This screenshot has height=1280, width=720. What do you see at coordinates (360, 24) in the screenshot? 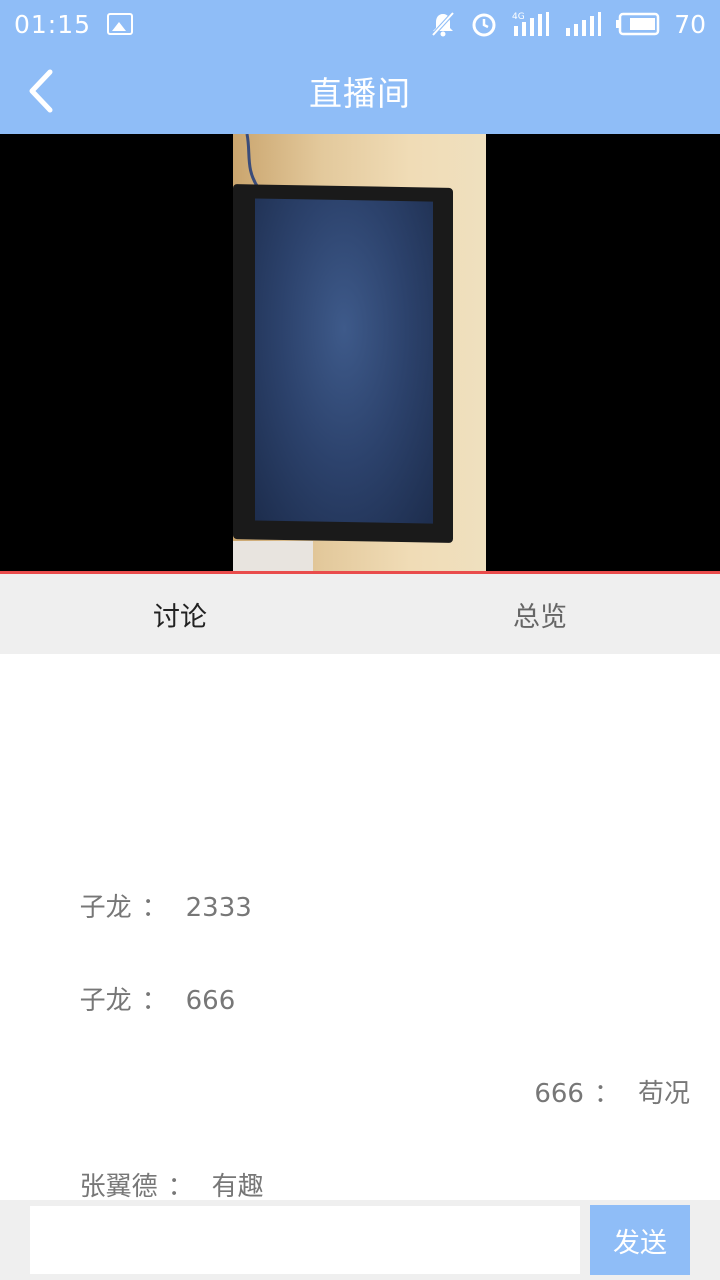
I see `status-bar: 01:15 4G 70` at bounding box center [360, 24].